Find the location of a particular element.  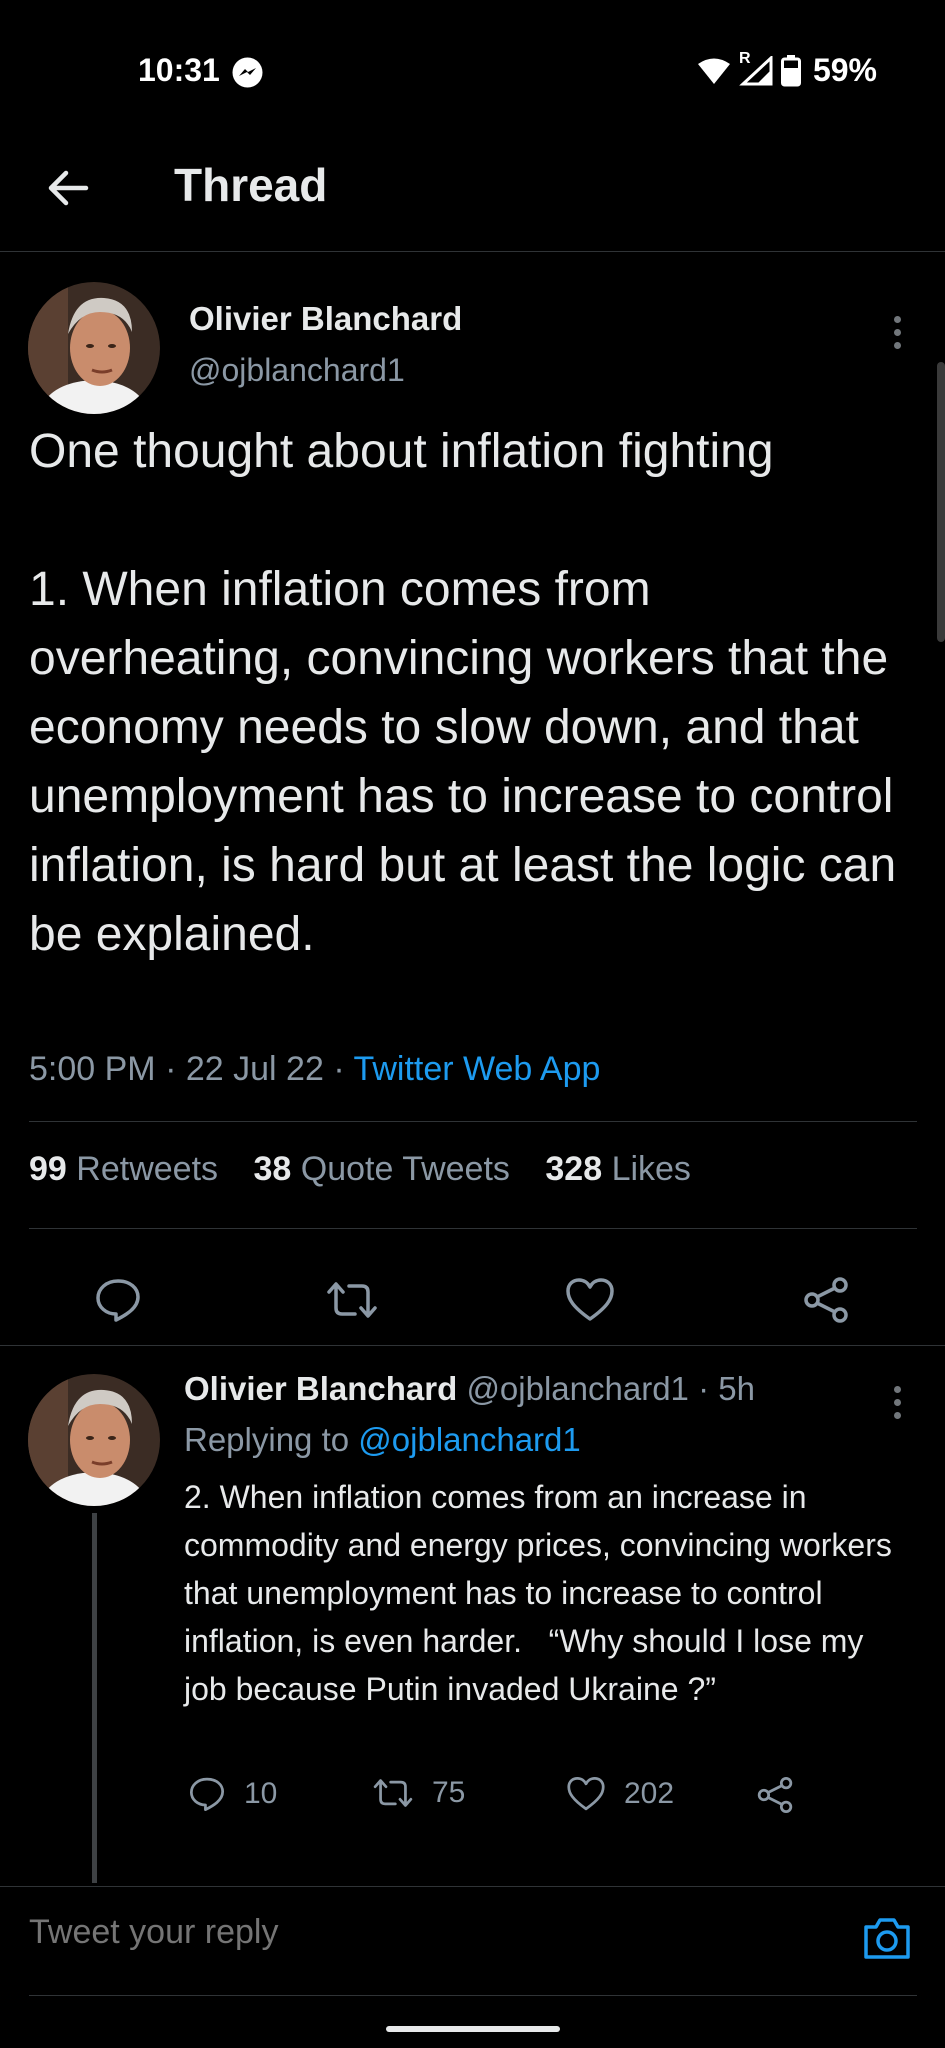

tweet-actions is located at coordinates (472, 1298).